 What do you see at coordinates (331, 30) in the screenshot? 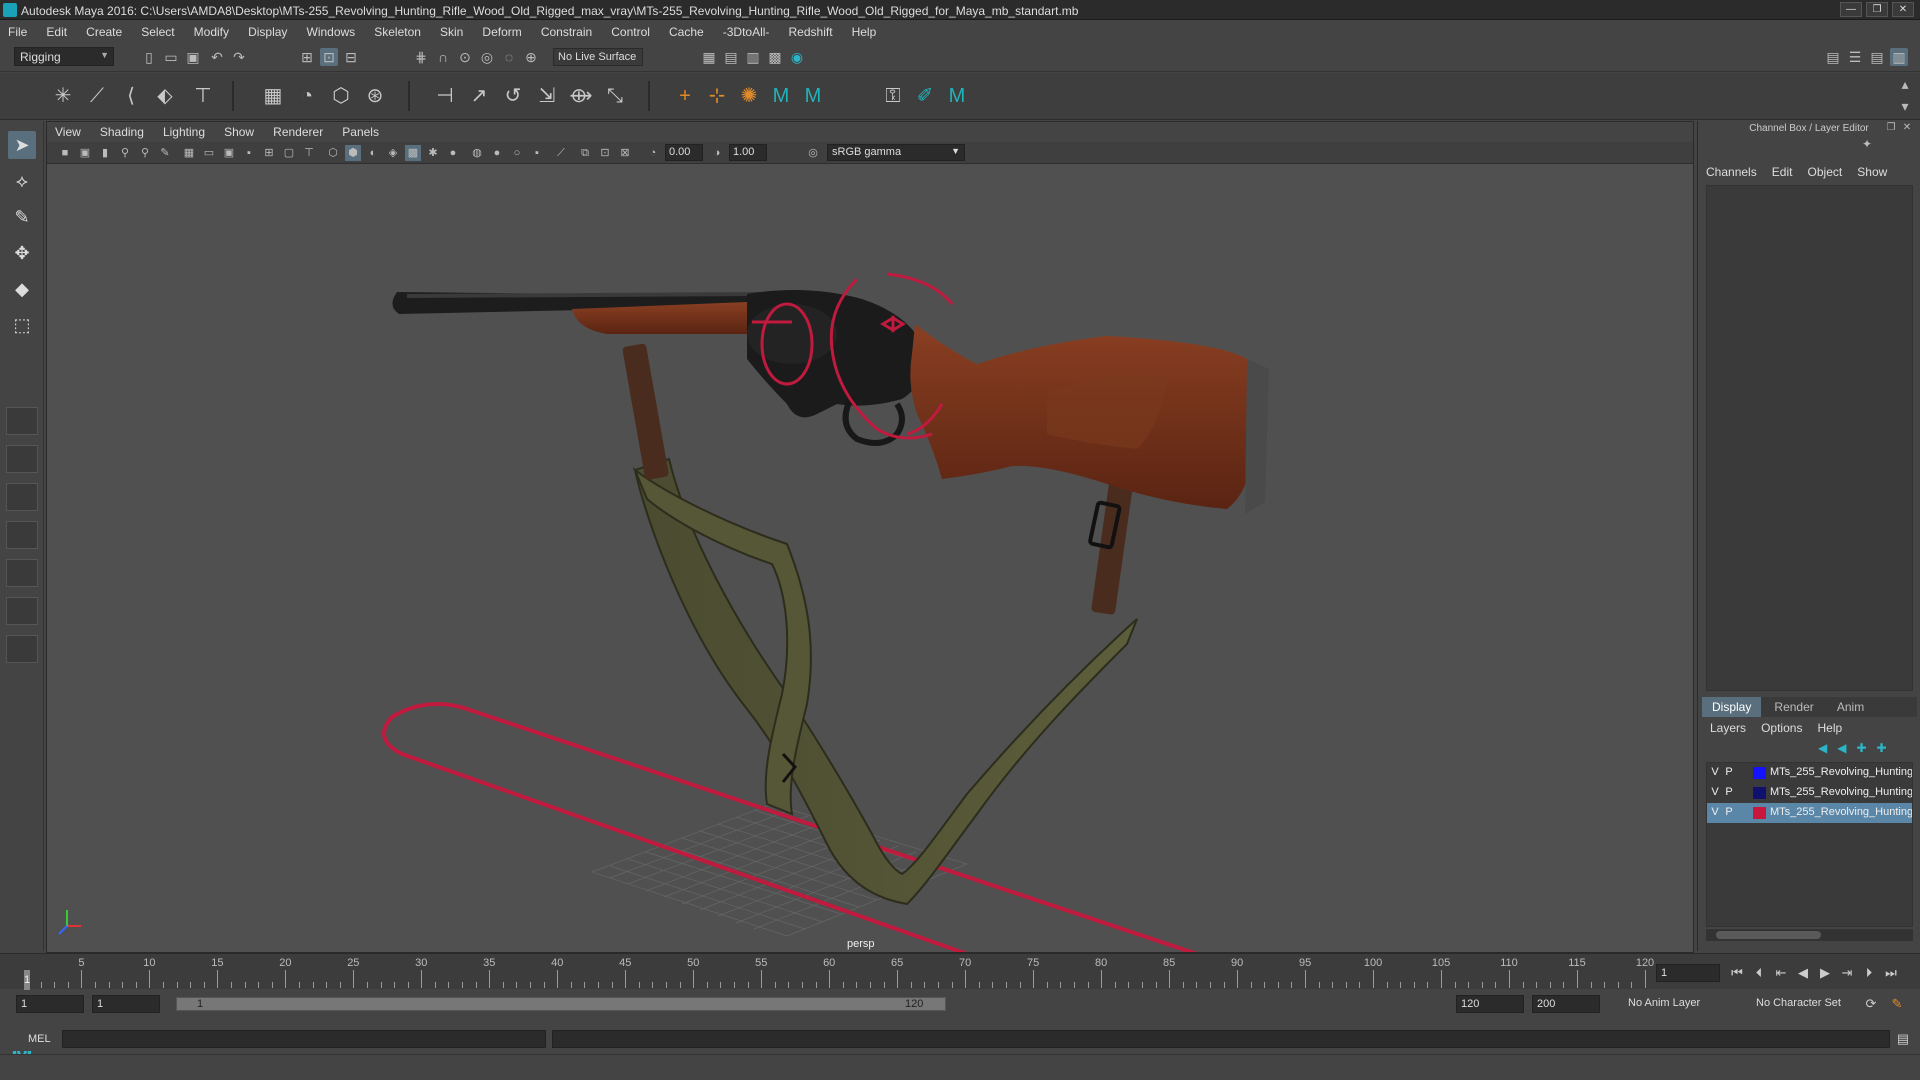
I see `menu-windows: Windows` at bounding box center [331, 30].